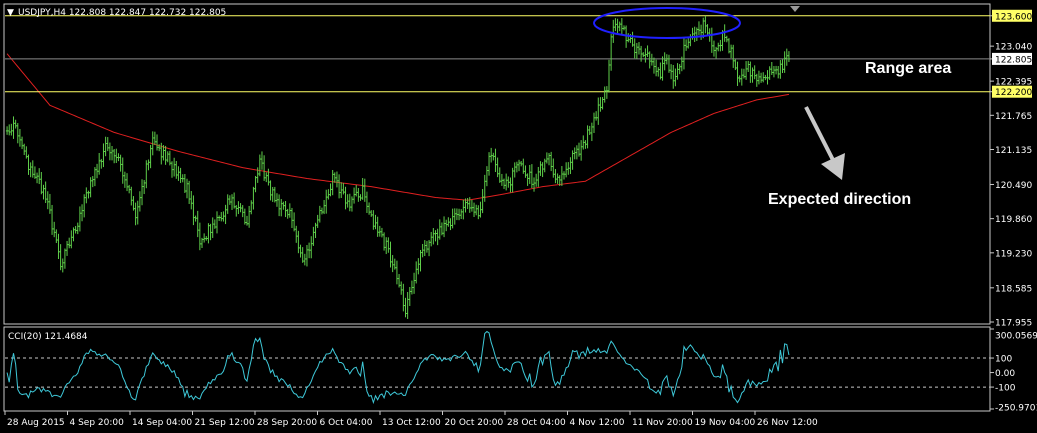  I want to click on time-tick-label: 4 Sep 20:00, so click(97, 423).